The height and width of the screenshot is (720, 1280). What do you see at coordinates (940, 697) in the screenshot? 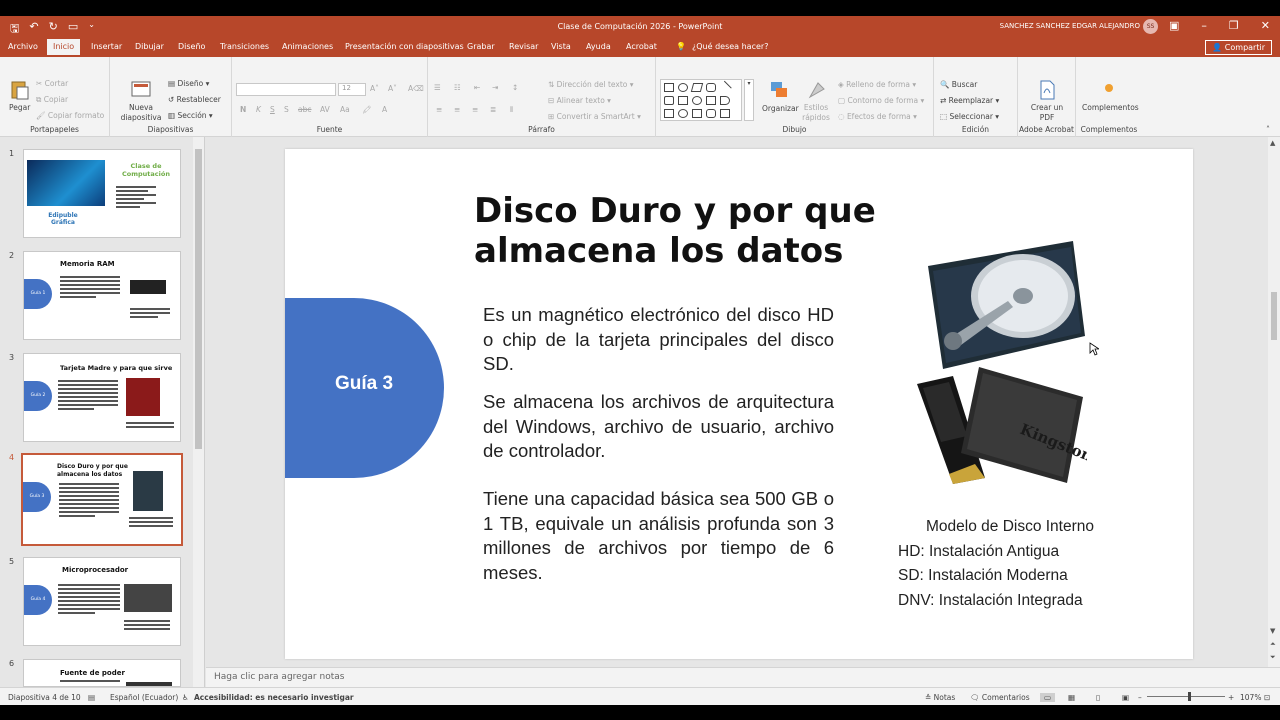
I see `notes-toggle-button: ≙ Notas` at bounding box center [940, 697].